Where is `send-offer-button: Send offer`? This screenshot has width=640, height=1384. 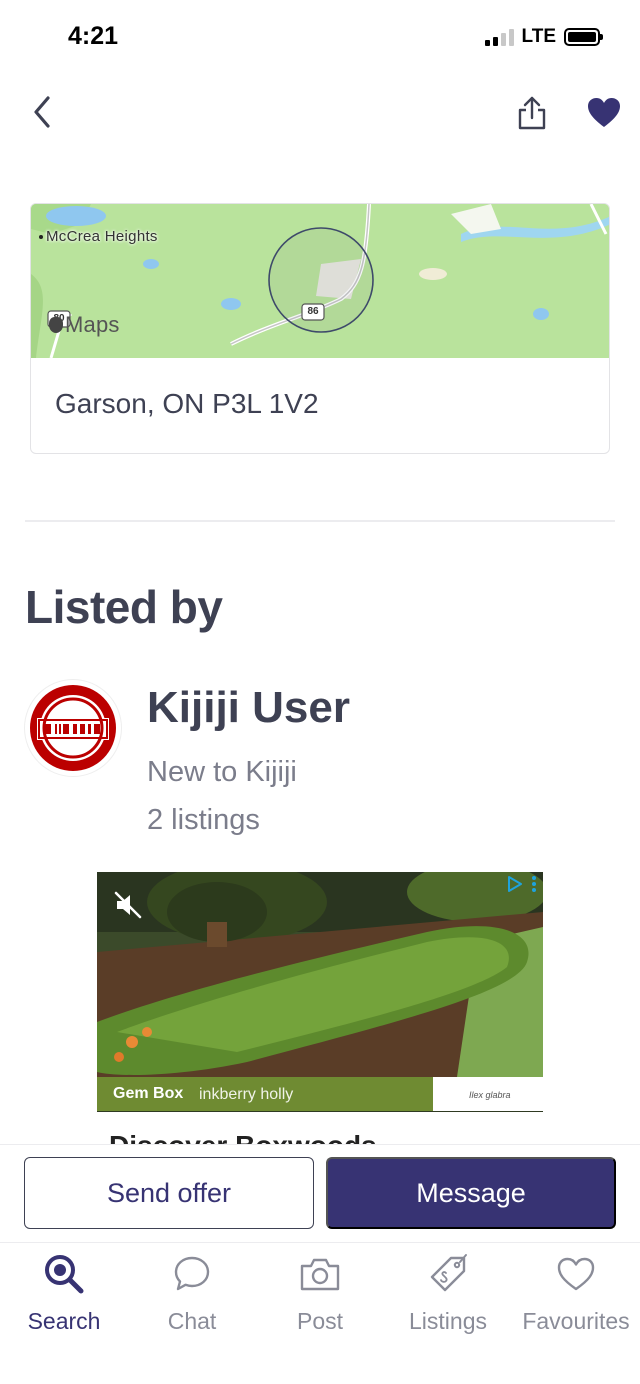
send-offer-button: Send offer is located at coordinates (169, 1193).